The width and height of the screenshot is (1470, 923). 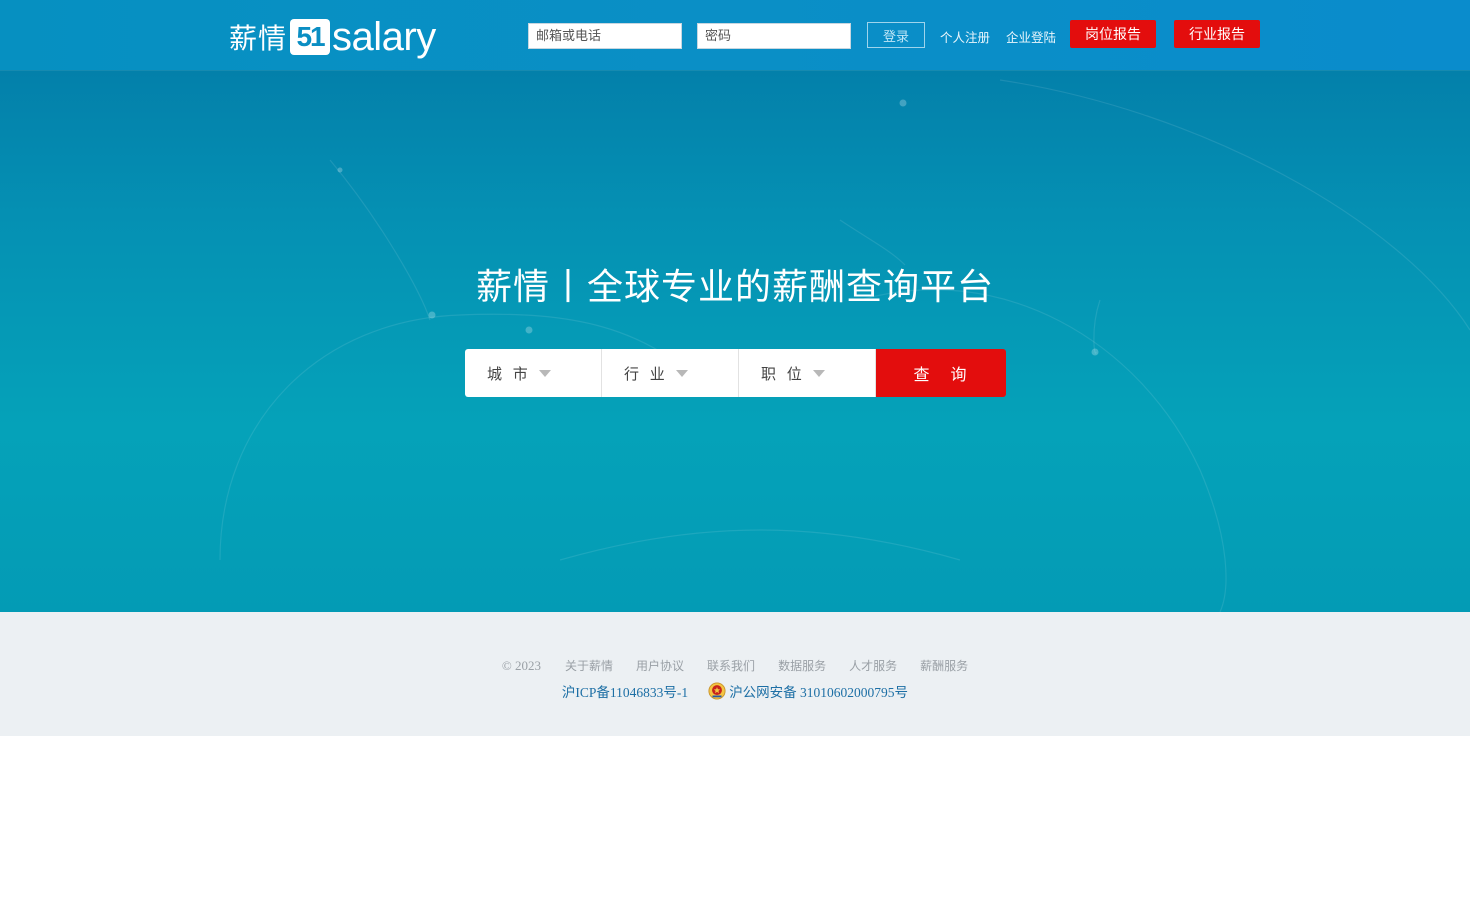 I want to click on footer-links: © 2023 关于薪情 用户协议 联系我们 数据服务 人才服务 薪酬服务, so click(x=735, y=665).